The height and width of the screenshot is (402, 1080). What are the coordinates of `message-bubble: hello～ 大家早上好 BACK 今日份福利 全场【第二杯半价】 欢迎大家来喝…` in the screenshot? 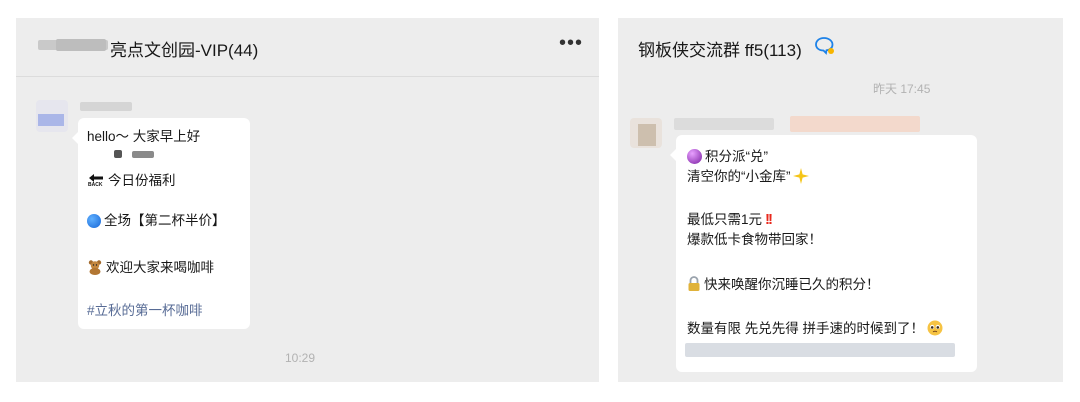 It's located at (161, 223).